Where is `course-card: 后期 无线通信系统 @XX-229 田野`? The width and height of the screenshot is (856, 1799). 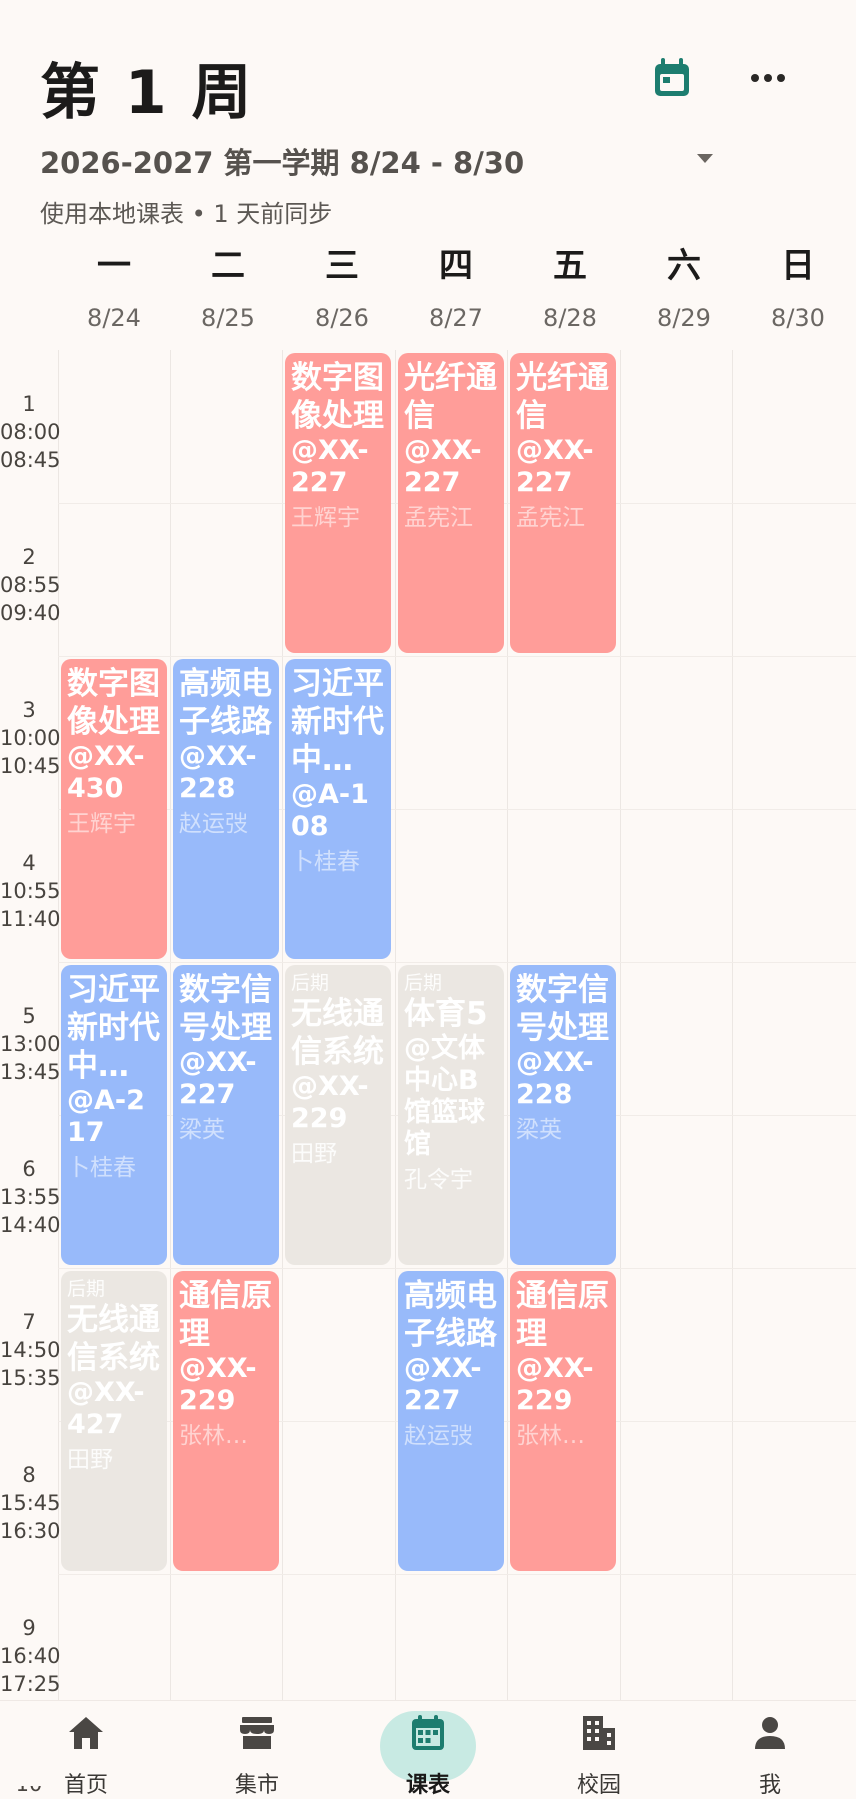 course-card: 后期 无线通信系统 @XX-229 田野 is located at coordinates (338, 1115).